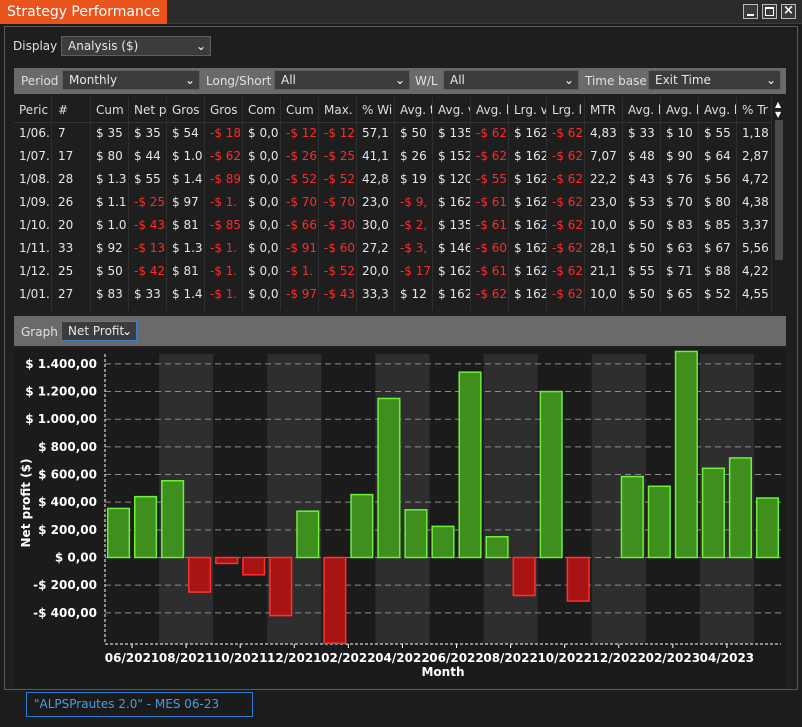 This screenshot has width=802, height=727. What do you see at coordinates (99, 331) in the screenshot?
I see `graph-dropdown: Net Profit ⌄` at bounding box center [99, 331].